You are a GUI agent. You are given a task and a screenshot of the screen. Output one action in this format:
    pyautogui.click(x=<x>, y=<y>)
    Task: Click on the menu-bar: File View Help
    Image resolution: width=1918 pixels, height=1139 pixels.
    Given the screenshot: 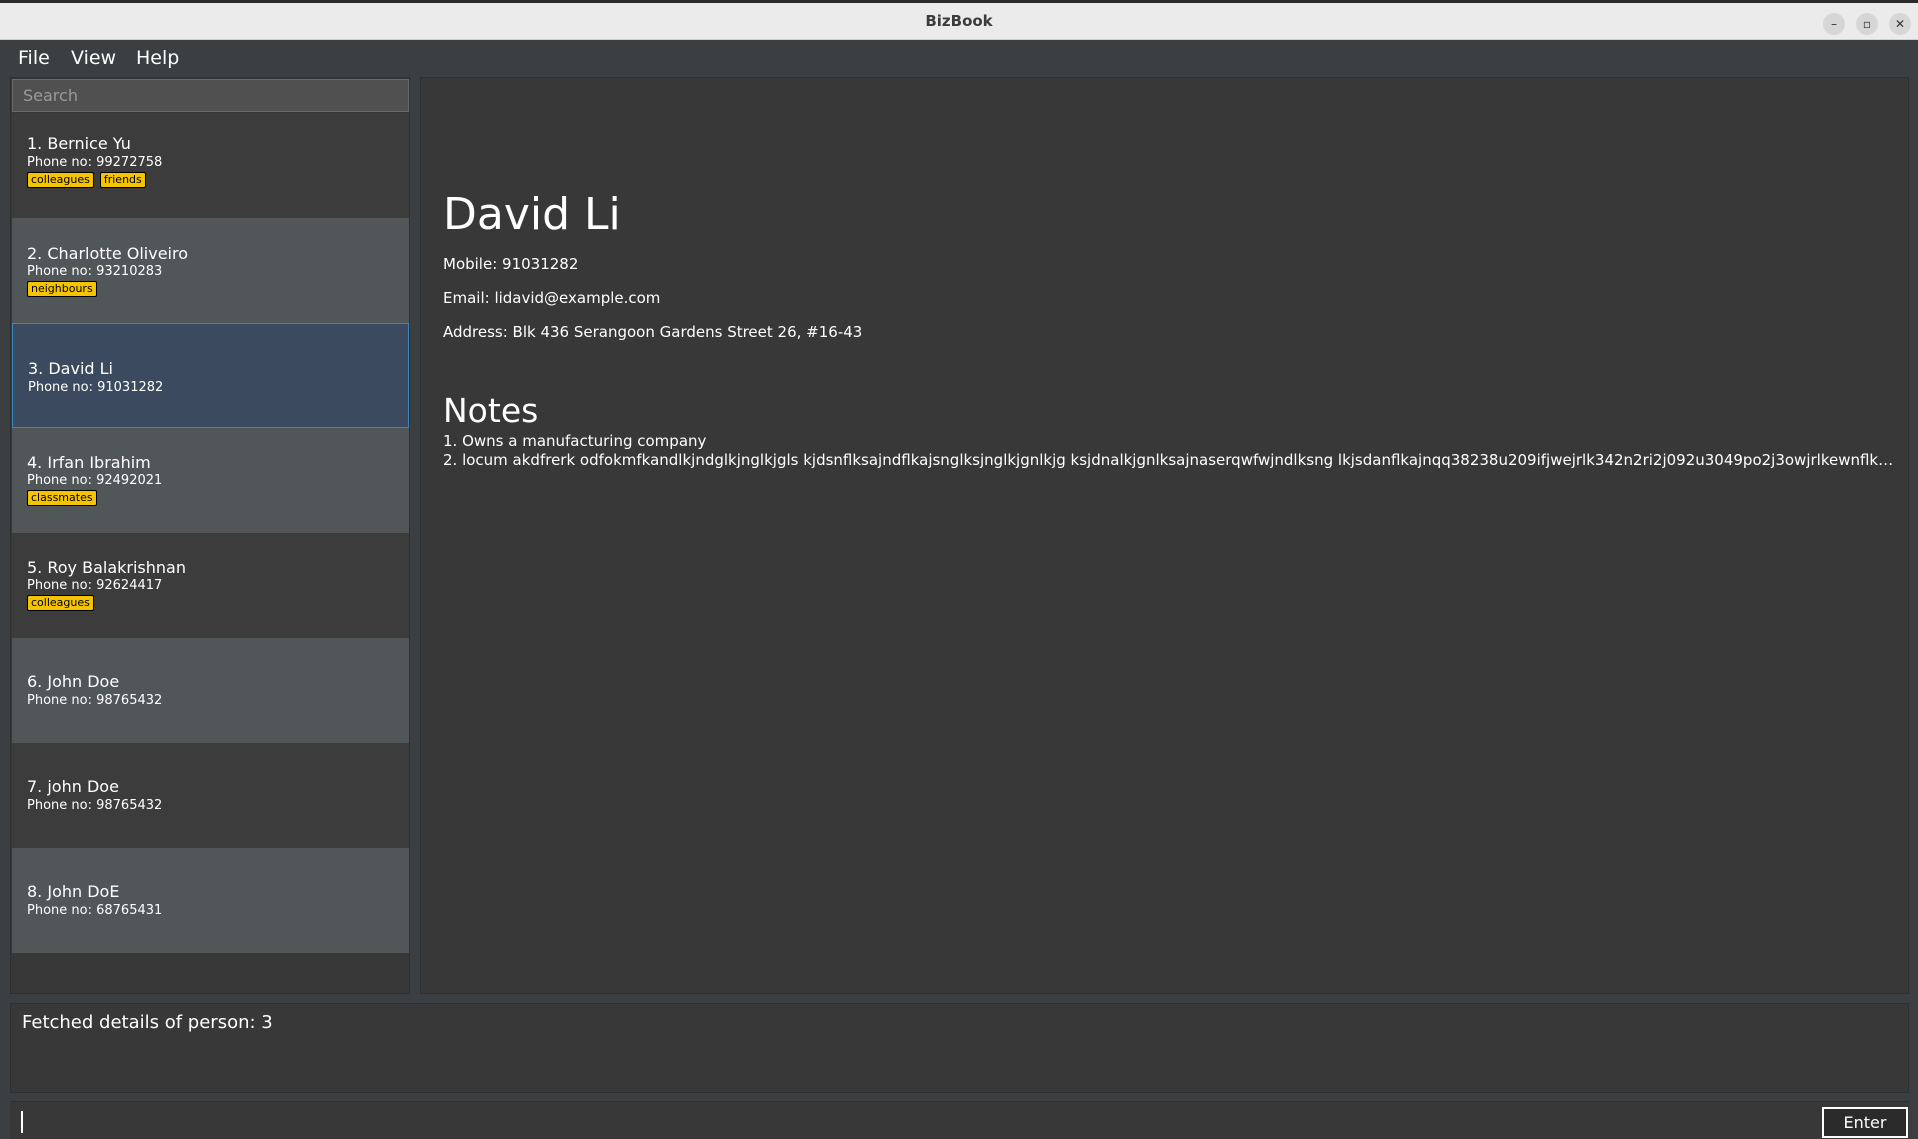 What is the action you would take?
    pyautogui.click(x=959, y=58)
    